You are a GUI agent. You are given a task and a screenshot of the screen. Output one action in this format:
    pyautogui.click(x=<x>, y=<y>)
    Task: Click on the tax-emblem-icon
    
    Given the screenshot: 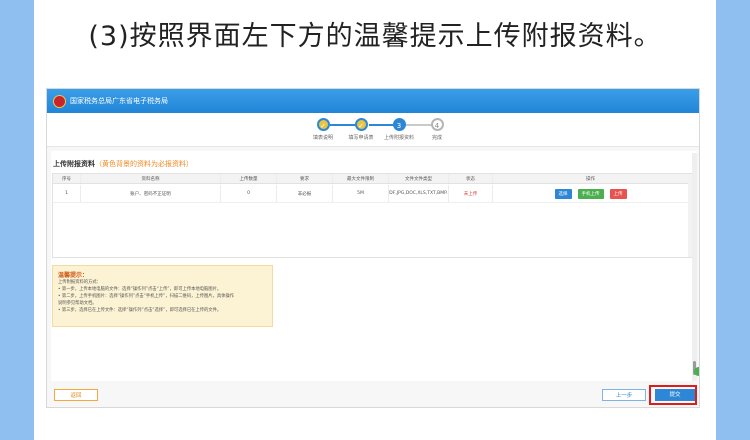 What is the action you would take?
    pyautogui.click(x=59, y=101)
    